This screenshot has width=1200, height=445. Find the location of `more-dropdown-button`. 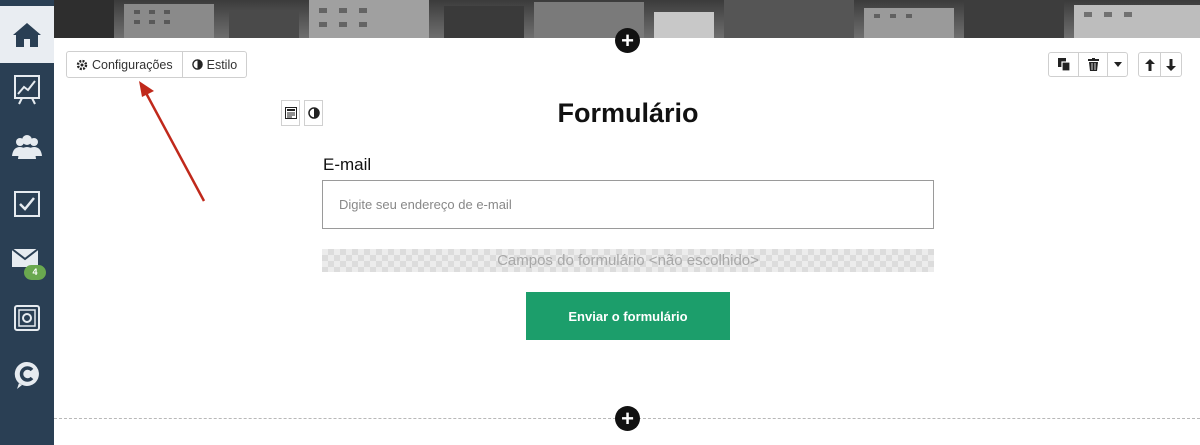

more-dropdown-button is located at coordinates (1117, 64).